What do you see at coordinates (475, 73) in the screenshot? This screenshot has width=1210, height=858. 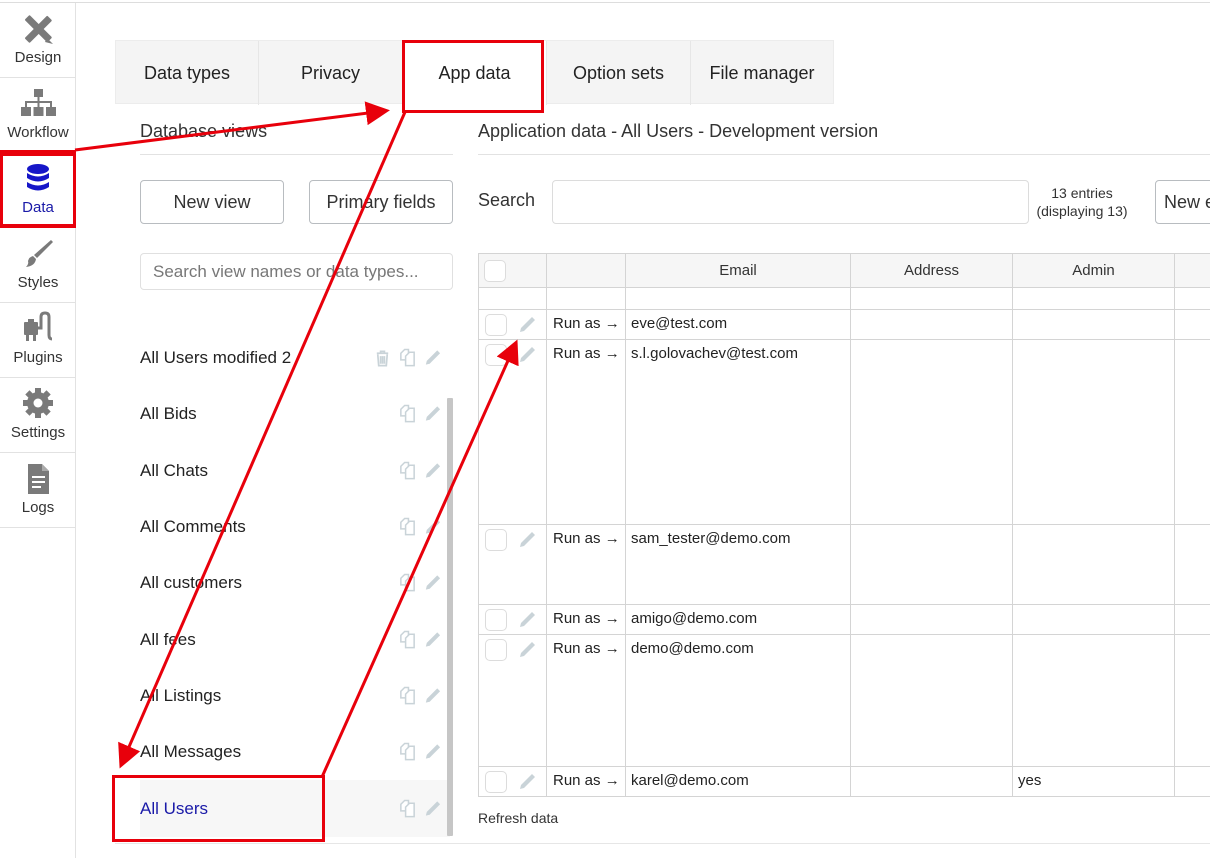 I see `tab-app-data: App data` at bounding box center [475, 73].